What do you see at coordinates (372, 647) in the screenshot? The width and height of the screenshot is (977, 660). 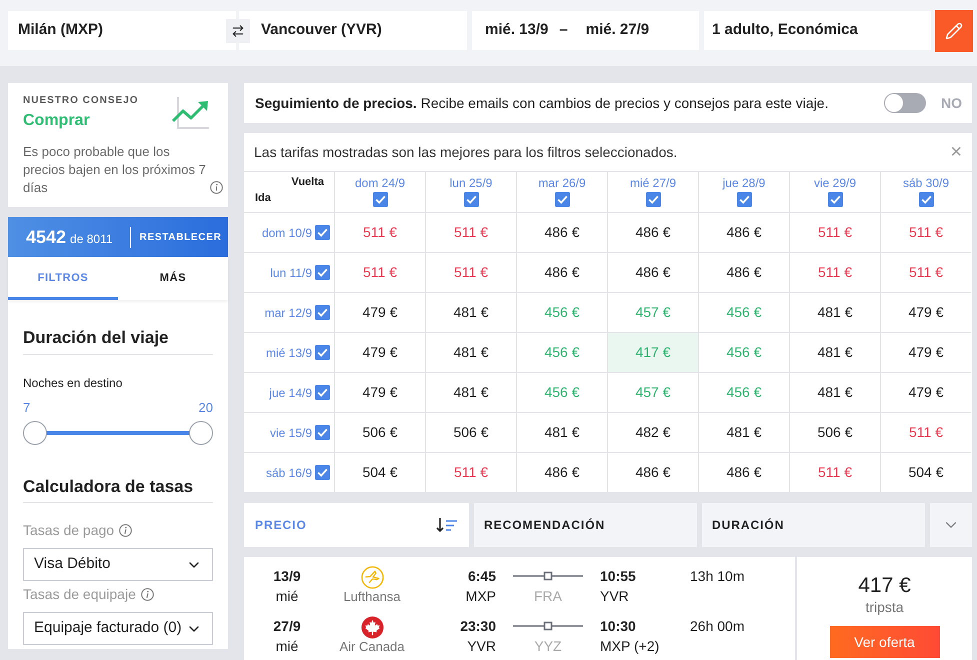 I see `airline-name: Air Canada` at bounding box center [372, 647].